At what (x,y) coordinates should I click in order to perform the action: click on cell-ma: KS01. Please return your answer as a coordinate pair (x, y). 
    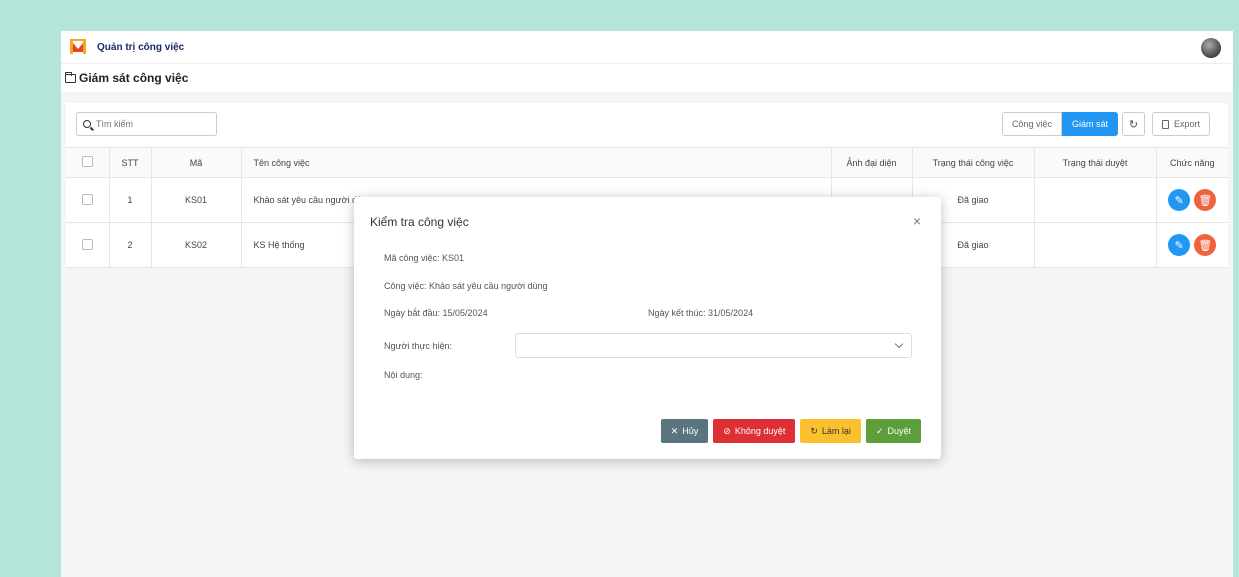
    Looking at the image, I should click on (196, 200).